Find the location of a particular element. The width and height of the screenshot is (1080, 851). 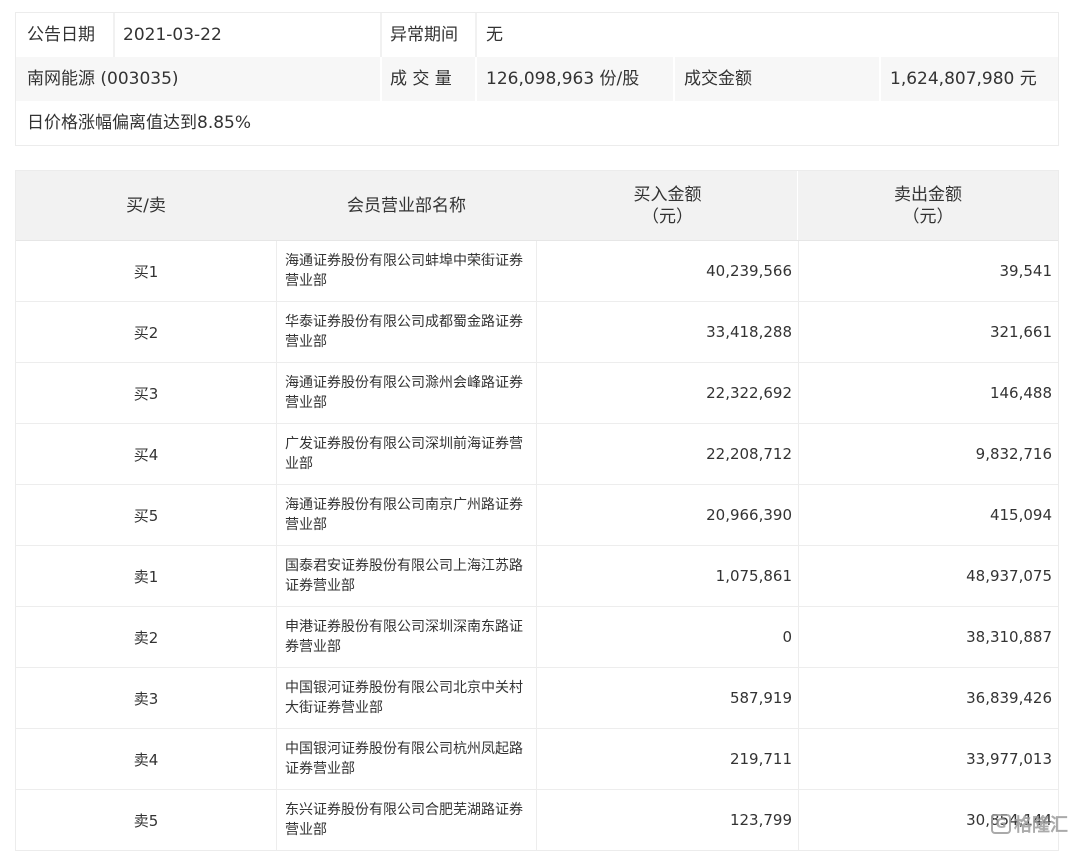

side-cell: 卖4 is located at coordinates (146, 759).